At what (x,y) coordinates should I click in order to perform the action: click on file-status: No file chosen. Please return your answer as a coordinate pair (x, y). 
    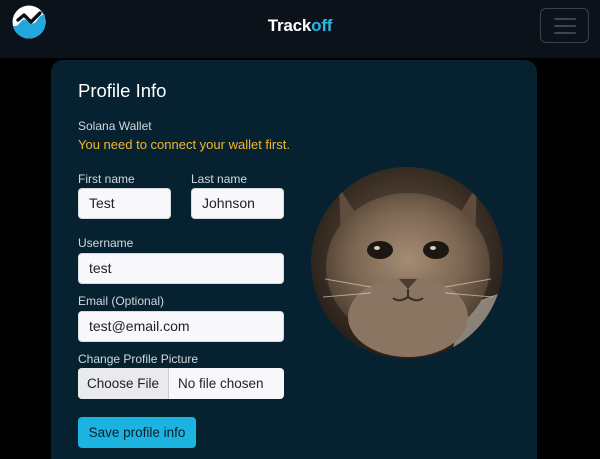
    Looking at the image, I should click on (221, 383).